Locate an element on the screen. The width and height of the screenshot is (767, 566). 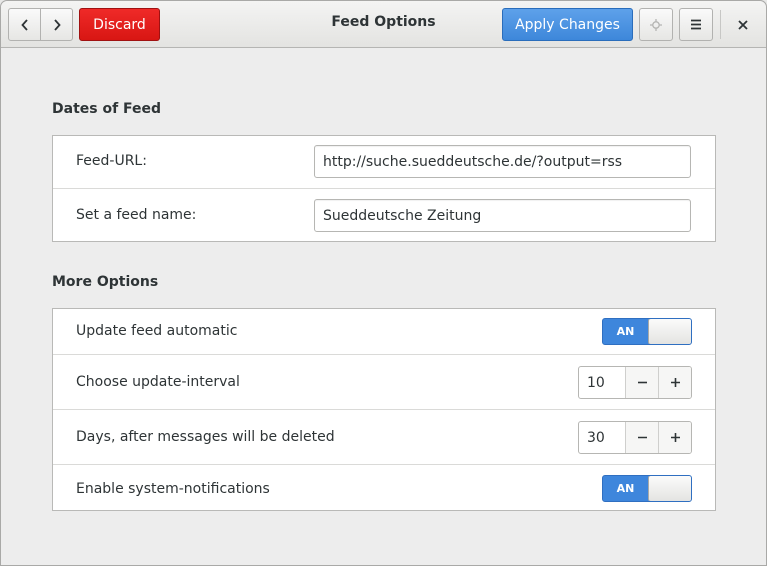
delete-days-increment-button is located at coordinates (674, 437).